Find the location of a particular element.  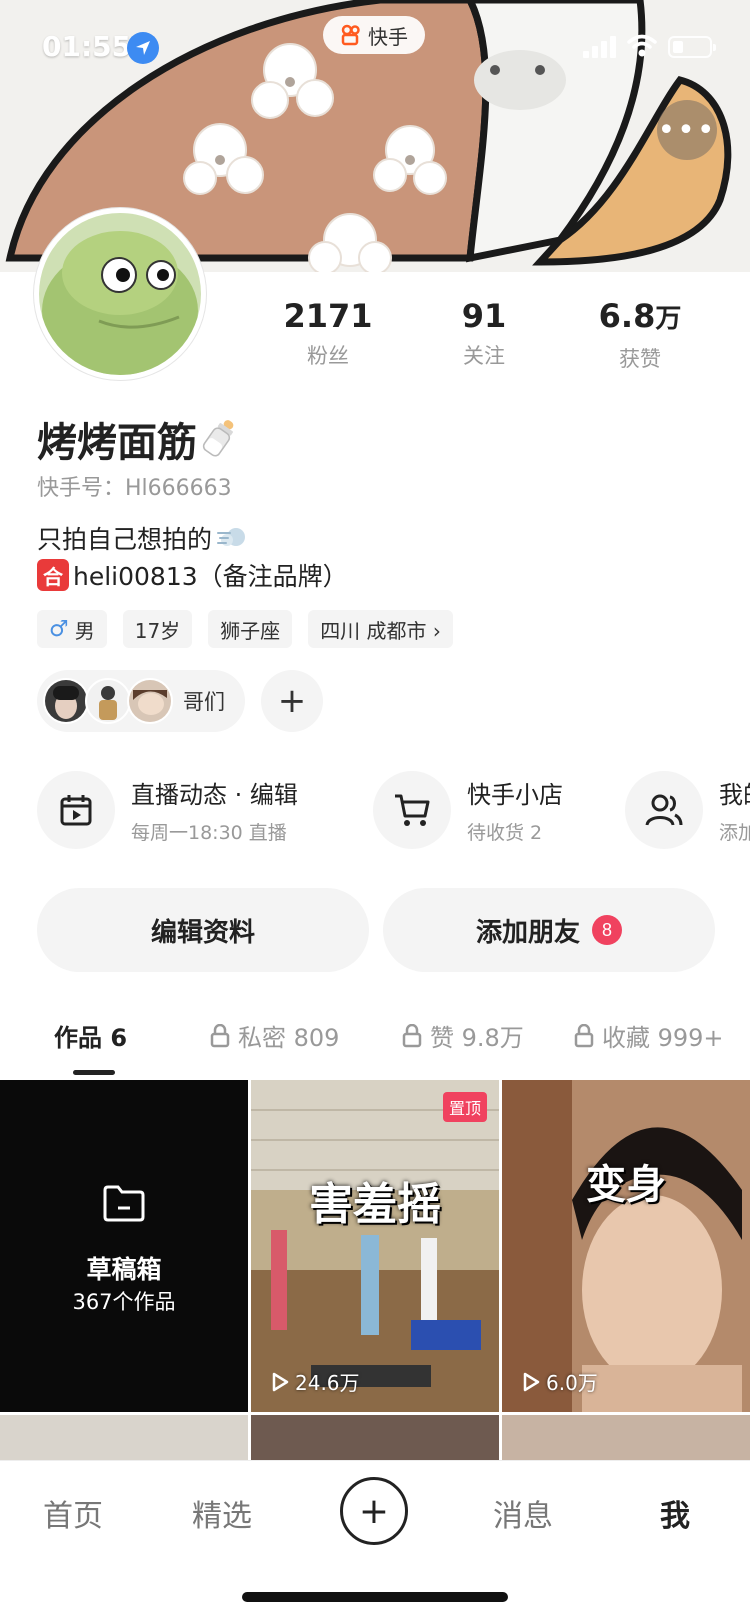

tag-zodiac-label: 狮子座 is located at coordinates (250, 630).